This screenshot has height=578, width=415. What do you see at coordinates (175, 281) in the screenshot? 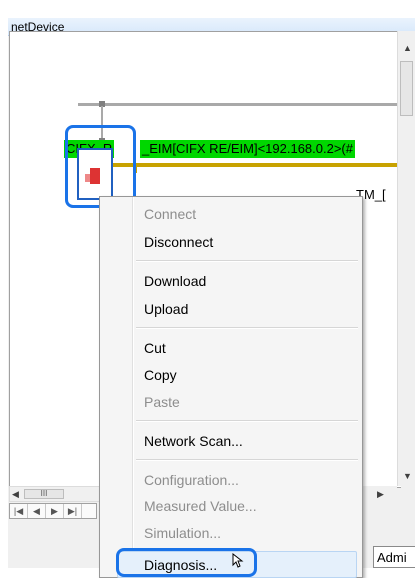
I see `menu-item-download: Download` at bounding box center [175, 281].